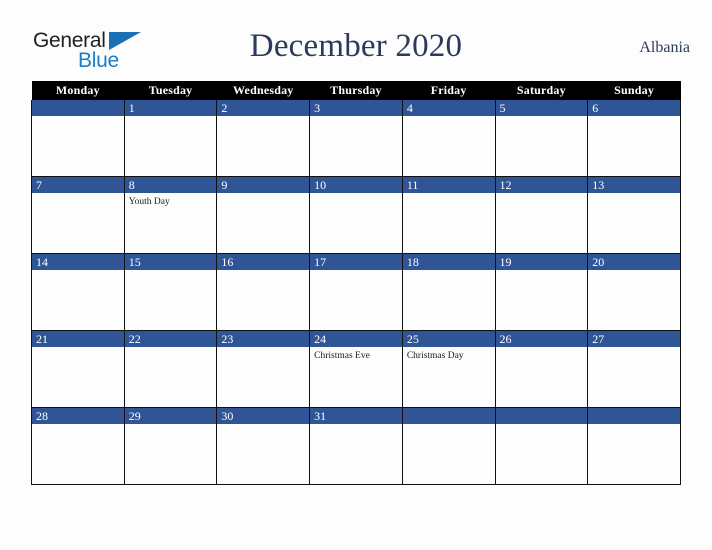 This screenshot has width=712, height=550. Describe the element at coordinates (78, 369) in the screenshot. I see `calendar-day-cell: 21` at that location.